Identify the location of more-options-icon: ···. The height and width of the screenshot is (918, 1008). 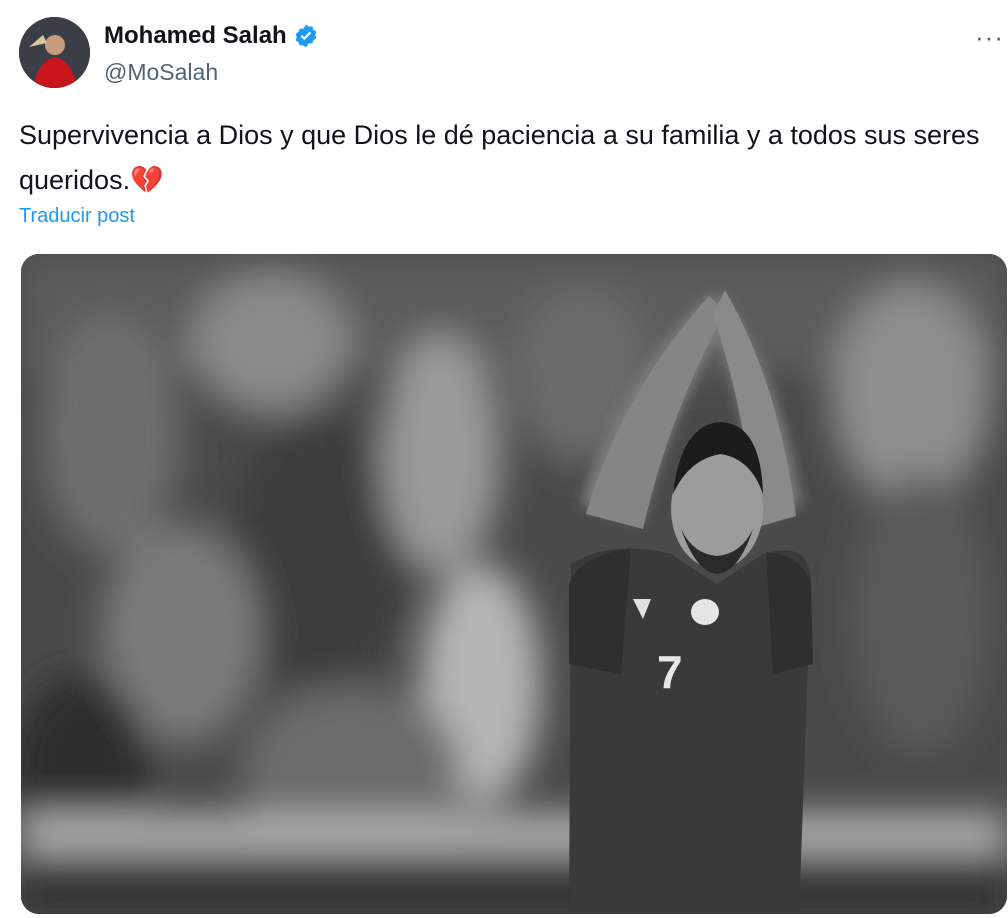
(989, 37).